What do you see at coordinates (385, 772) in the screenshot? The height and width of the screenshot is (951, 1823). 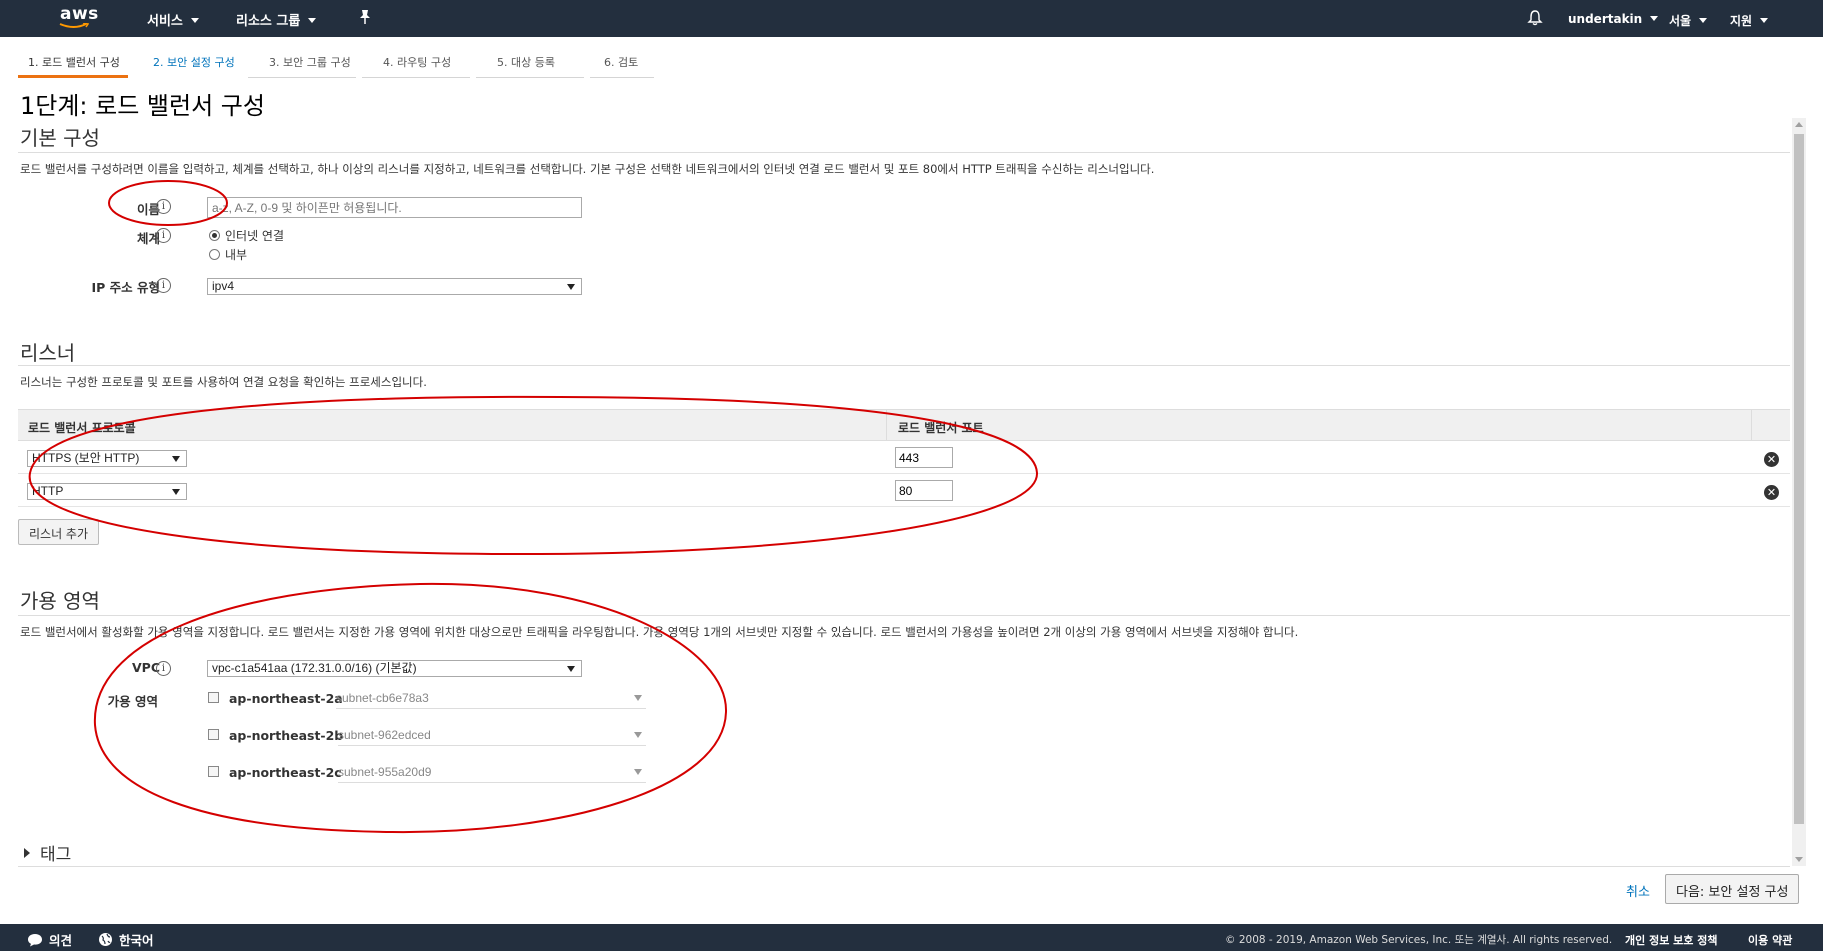 I see `subnet-value: subnet-955a20d9` at bounding box center [385, 772].